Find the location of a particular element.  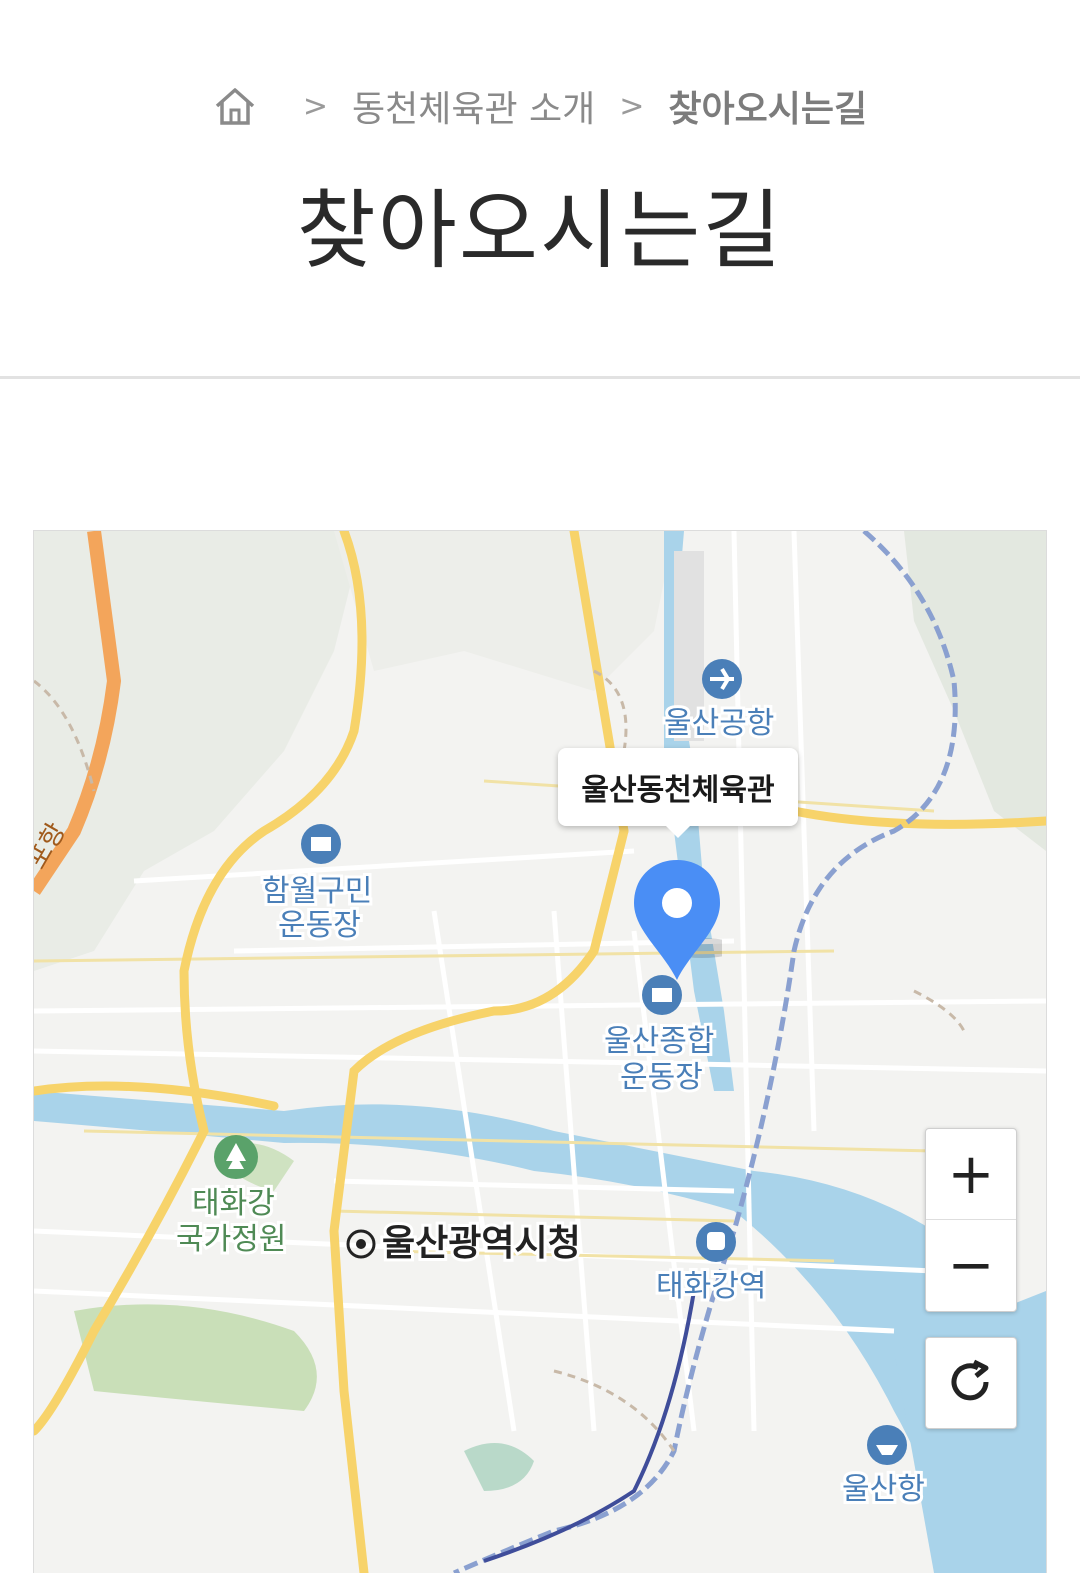

label-garden-1: 태화강 is located at coordinates (233, 1203).